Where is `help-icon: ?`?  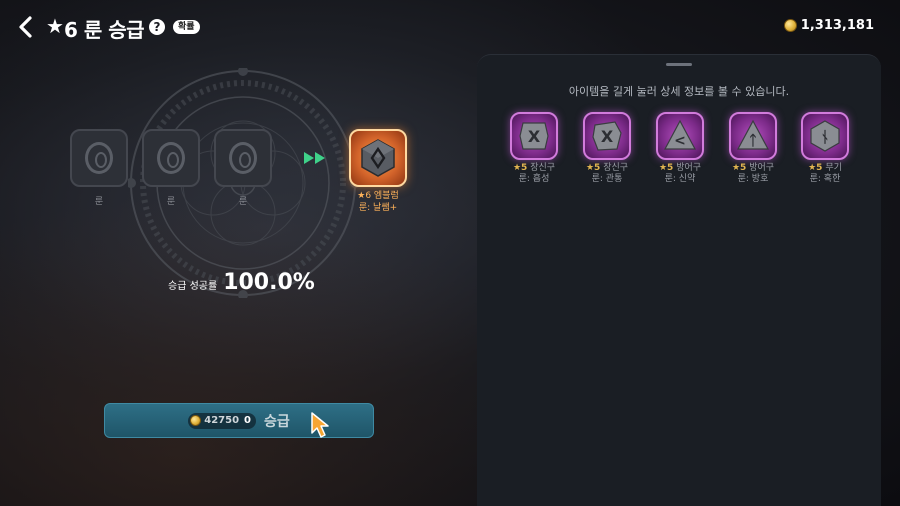 help-icon: ? is located at coordinates (157, 27).